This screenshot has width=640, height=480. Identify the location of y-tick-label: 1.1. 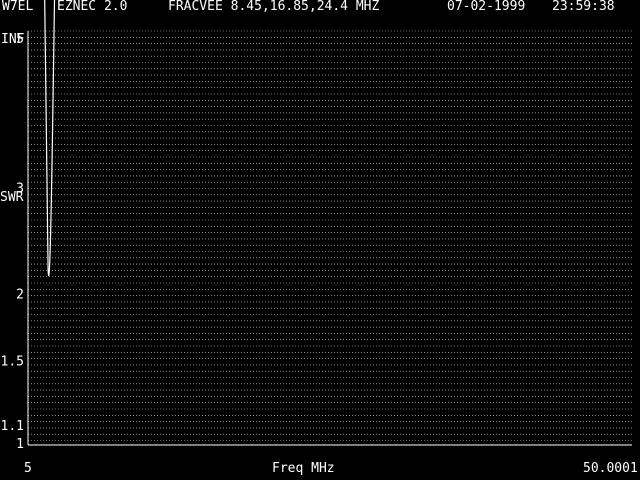
(12, 426).